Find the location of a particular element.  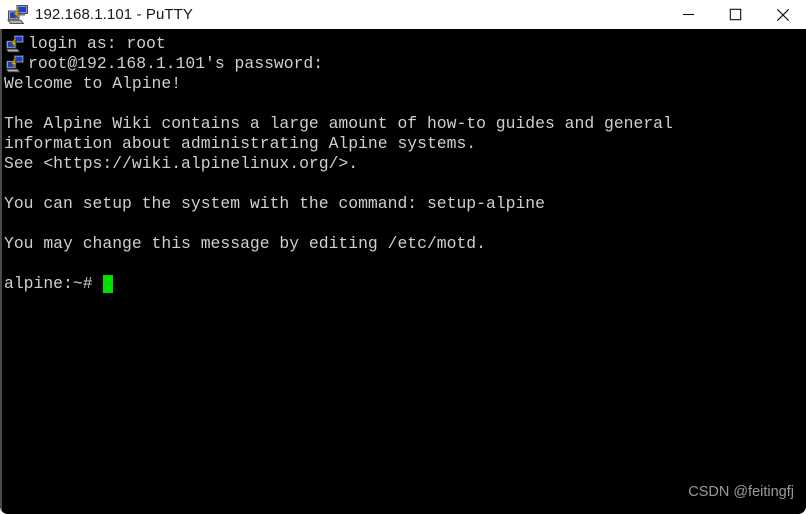

window-controls is located at coordinates (735, 14).